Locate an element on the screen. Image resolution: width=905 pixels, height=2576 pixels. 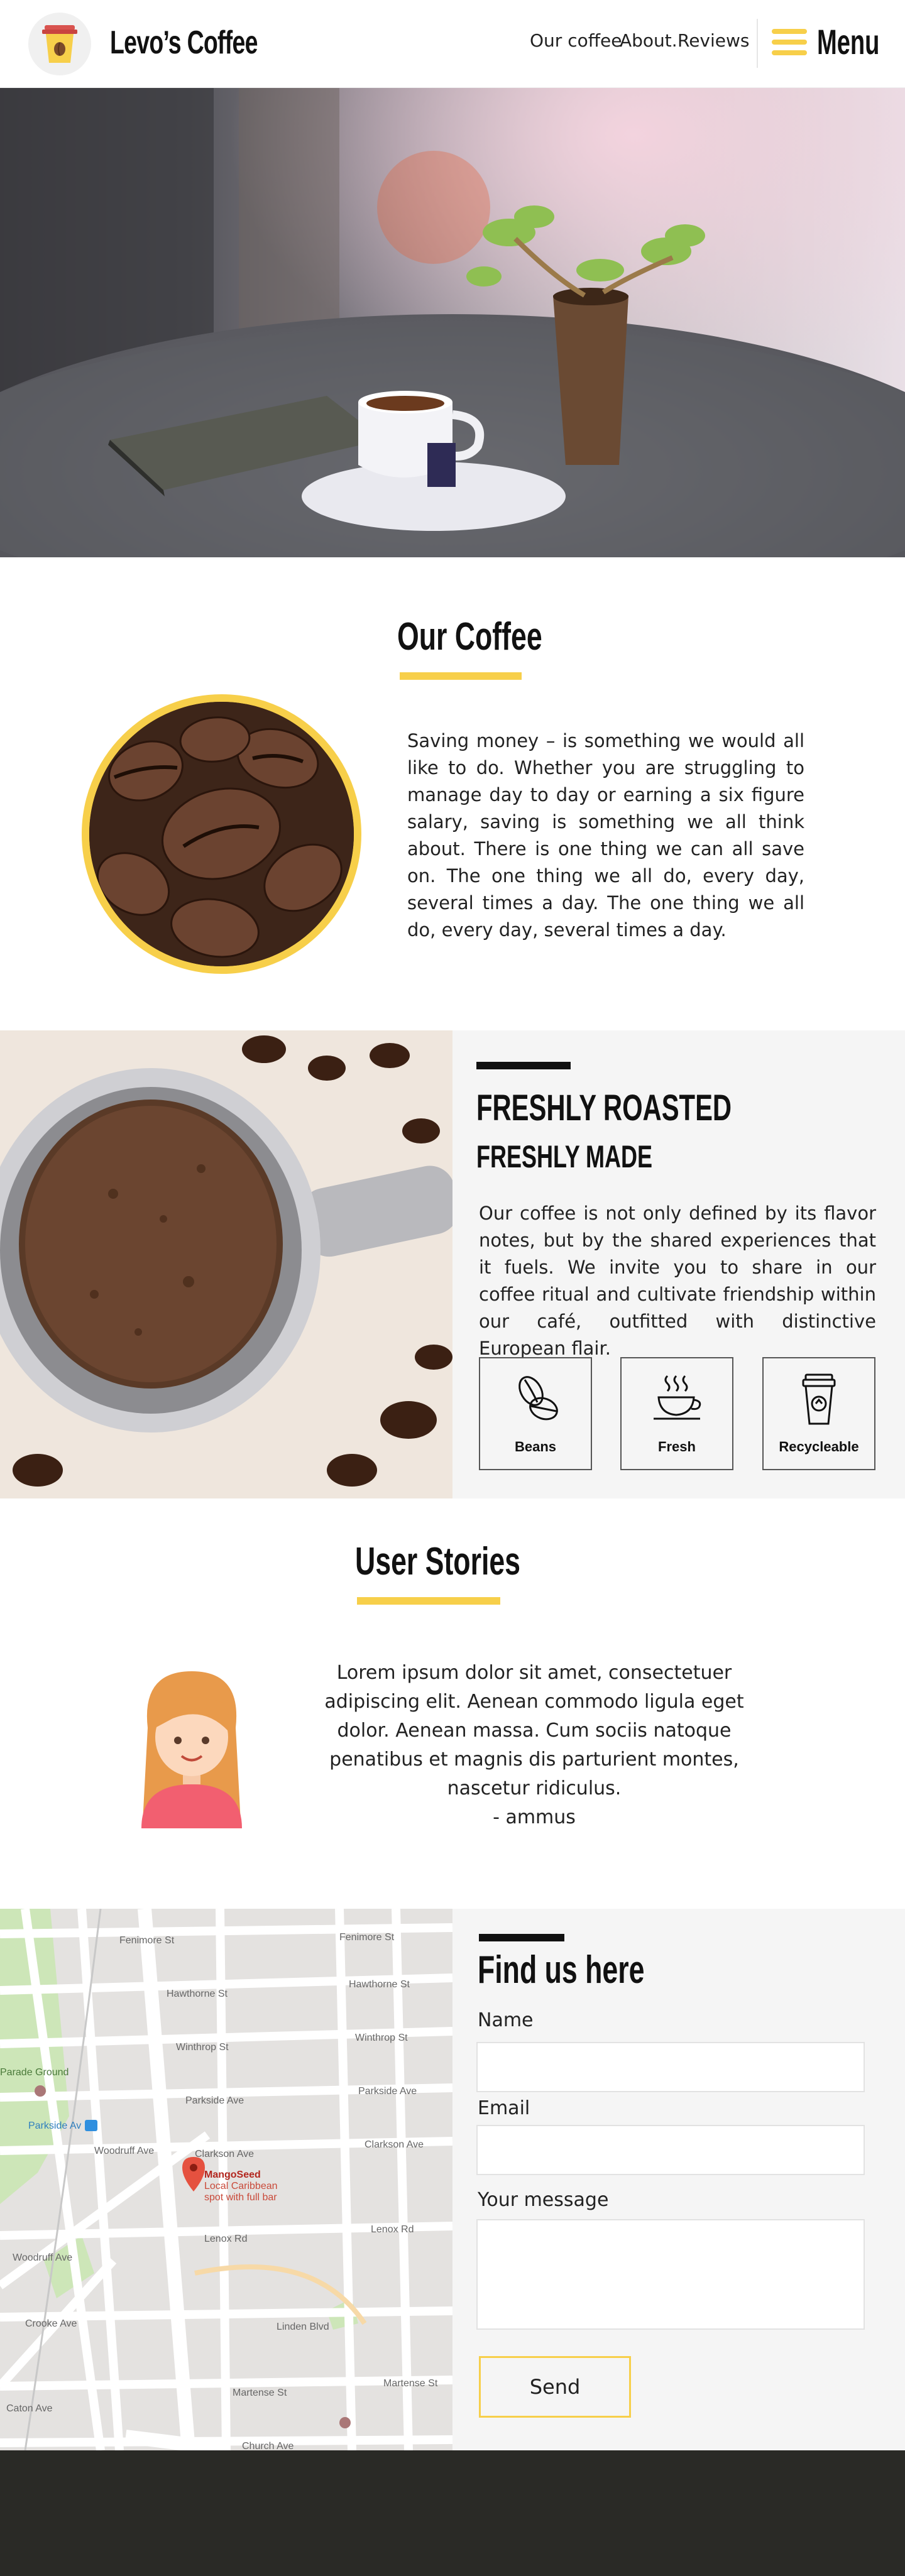
brand-name: Levo’s Coffee is located at coordinates (184, 43).